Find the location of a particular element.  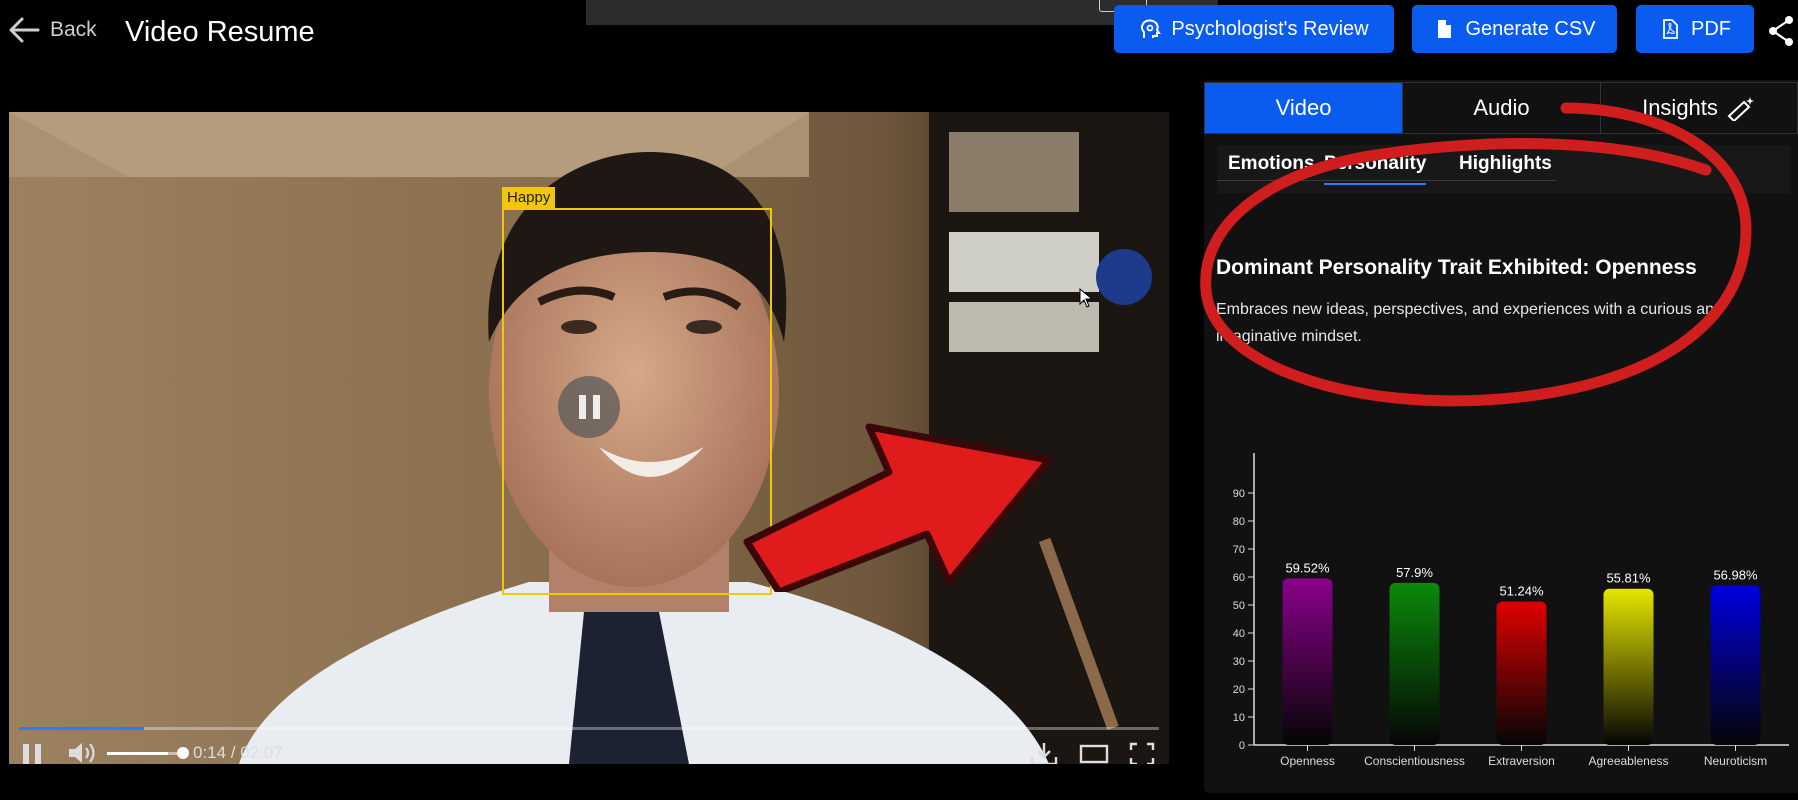

theater-mode-icon is located at coordinates (1094, 753).